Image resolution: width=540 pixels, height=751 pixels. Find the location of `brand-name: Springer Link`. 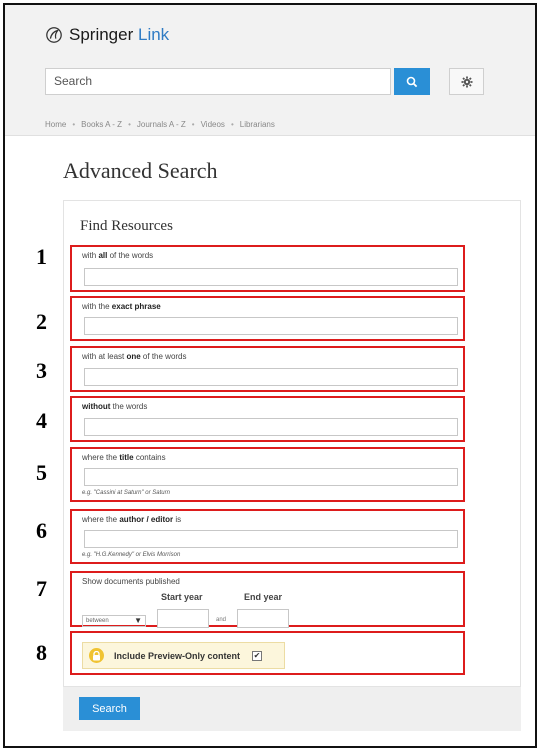

brand-name: Springer Link is located at coordinates (119, 34).